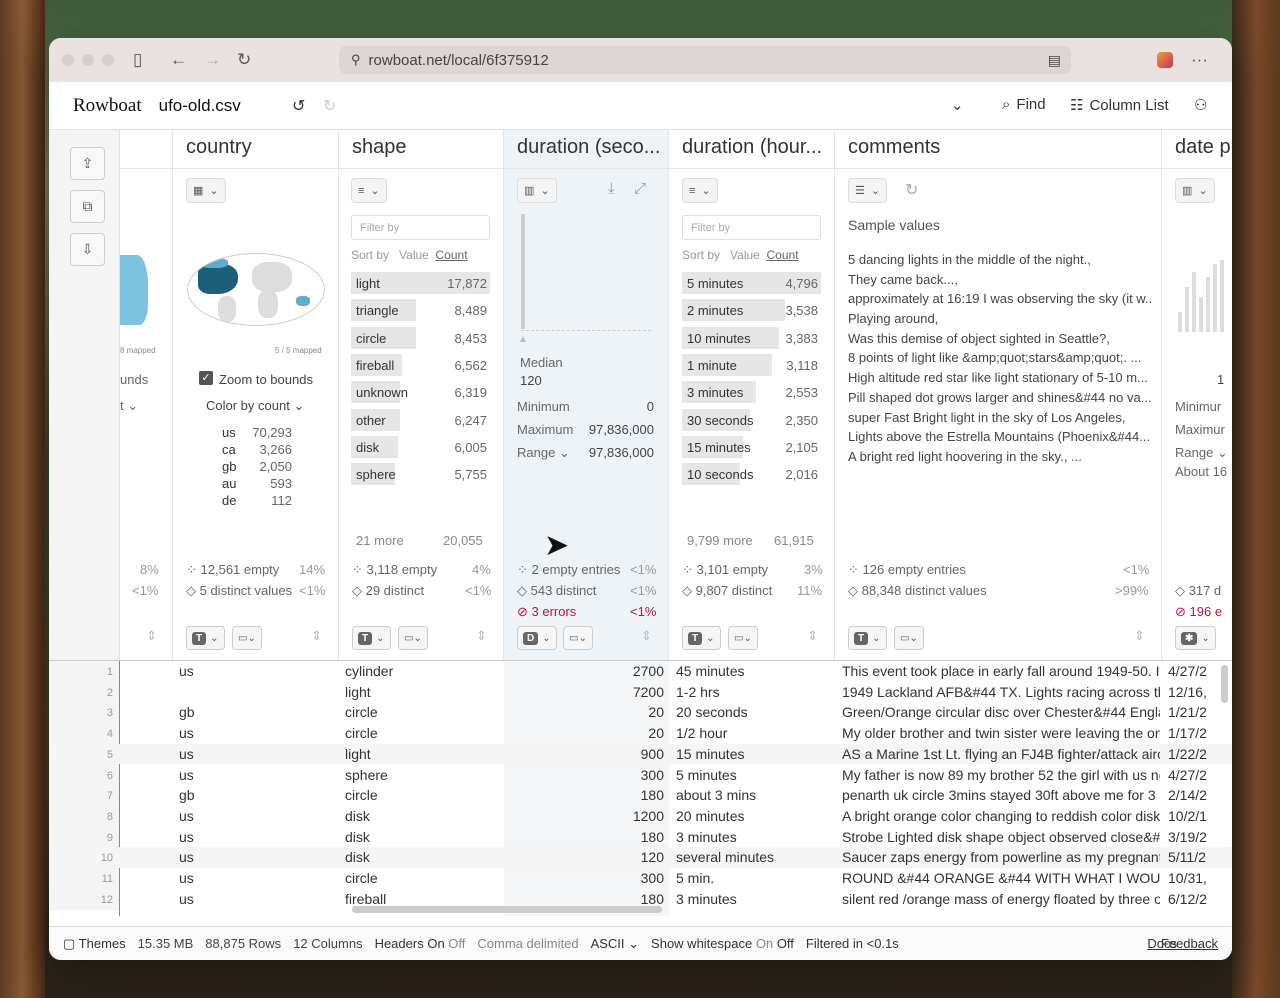  Describe the element at coordinates (507, 909) in the screenshot. I see `horizontal-scrollbar` at that location.